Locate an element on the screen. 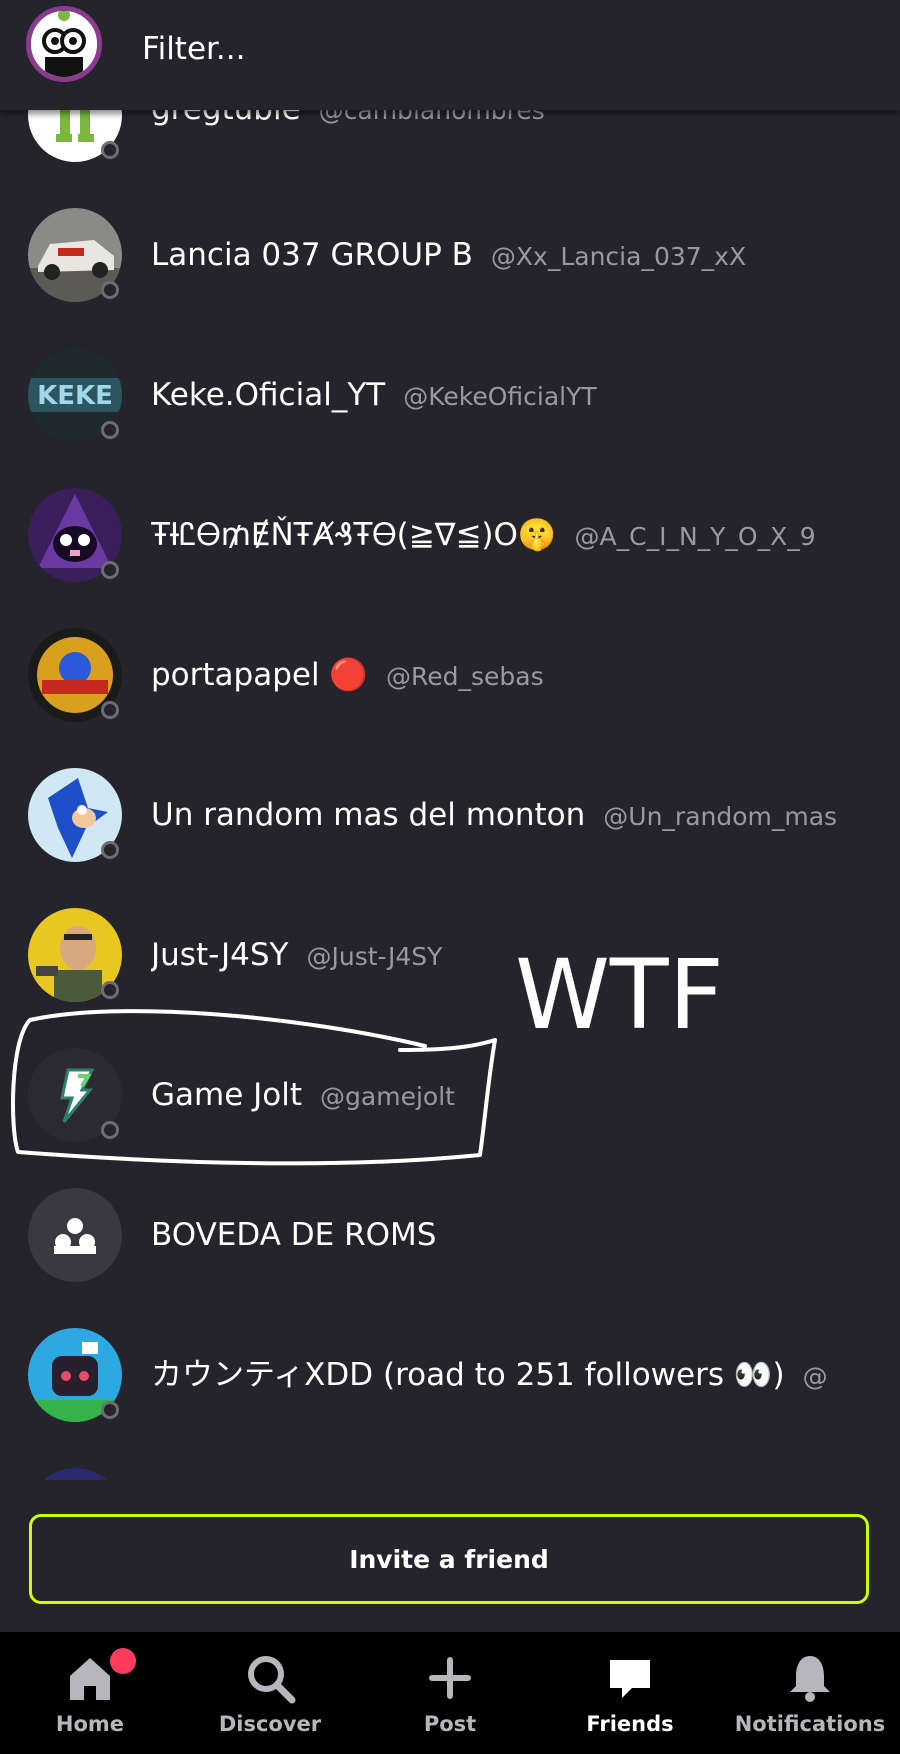  friend-row-portapapel: portapapel 🔴 @Red_sebas is located at coordinates (450, 675).